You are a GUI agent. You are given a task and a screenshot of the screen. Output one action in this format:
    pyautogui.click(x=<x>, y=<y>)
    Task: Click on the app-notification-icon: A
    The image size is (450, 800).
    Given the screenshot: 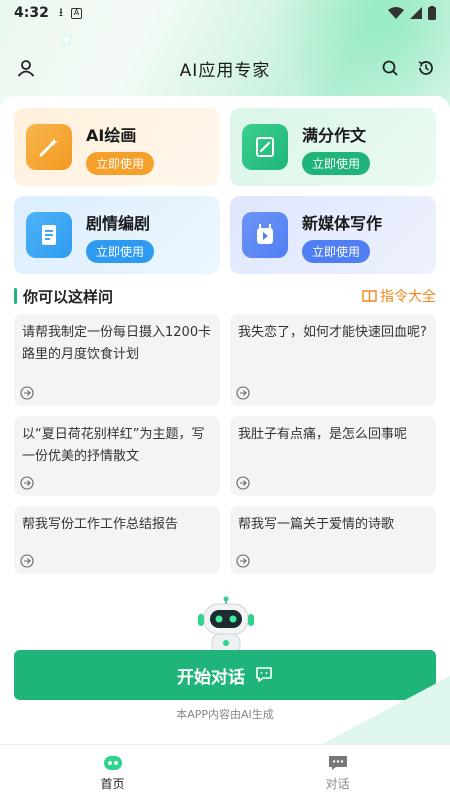 What is the action you would take?
    pyautogui.click(x=77, y=13)
    